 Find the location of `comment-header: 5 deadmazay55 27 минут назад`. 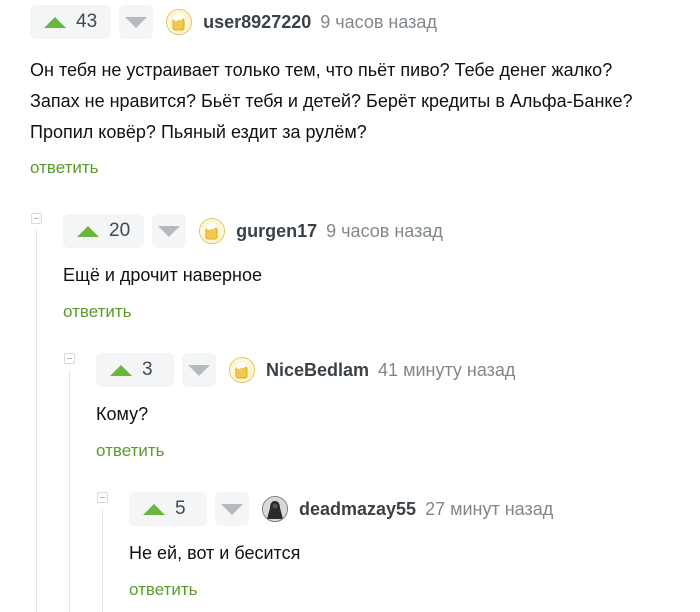

comment-header: 5 deadmazay55 27 минут назад is located at coordinates (341, 509).